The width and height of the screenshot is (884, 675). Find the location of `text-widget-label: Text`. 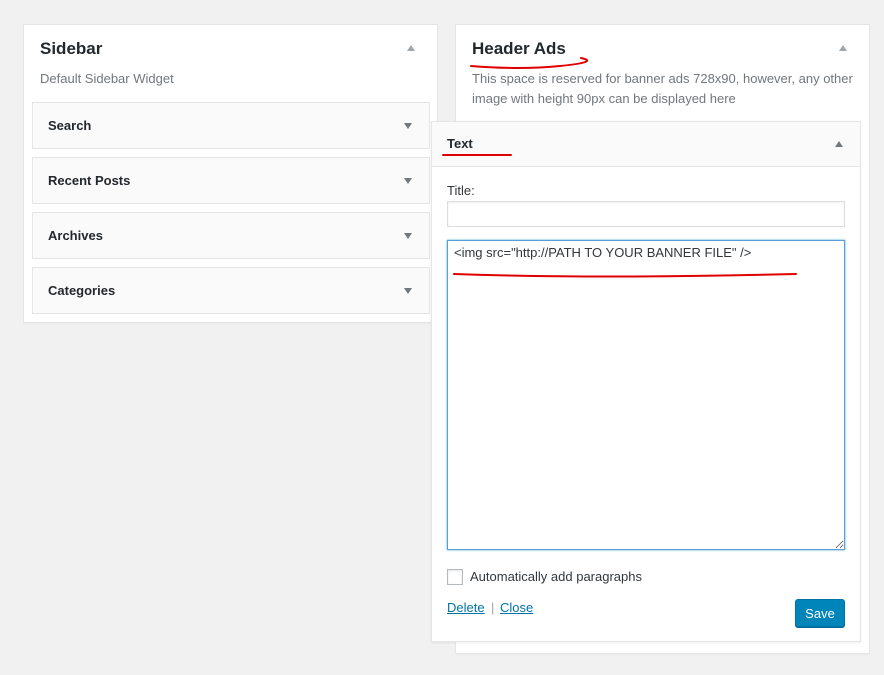

text-widget-label: Text is located at coordinates (460, 143).